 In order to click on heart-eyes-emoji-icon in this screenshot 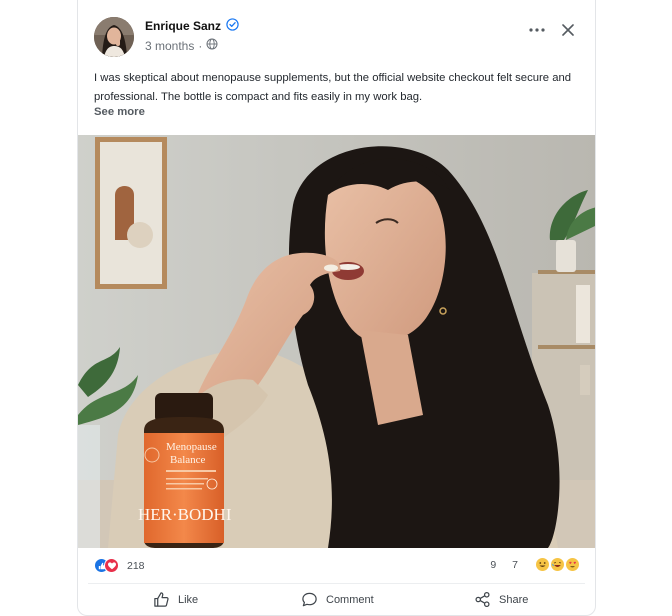, I will do `click(572, 564)`.